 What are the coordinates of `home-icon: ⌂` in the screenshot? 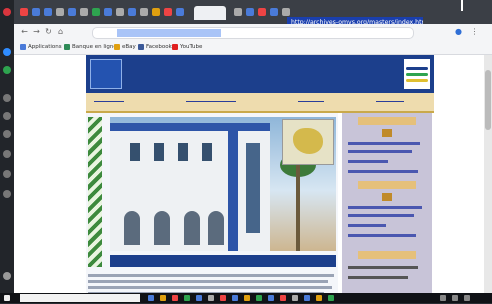 It's located at (60, 31).